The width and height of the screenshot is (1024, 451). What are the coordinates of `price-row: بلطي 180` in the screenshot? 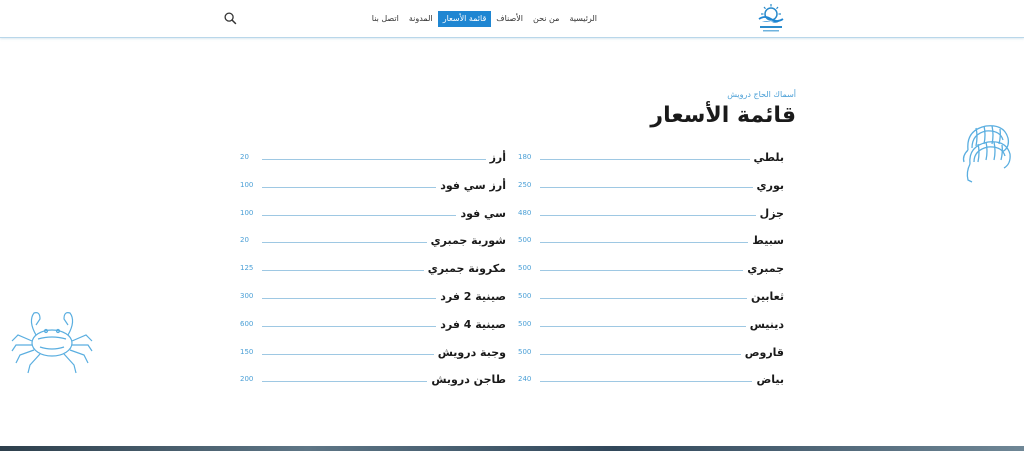 It's located at (651, 164).